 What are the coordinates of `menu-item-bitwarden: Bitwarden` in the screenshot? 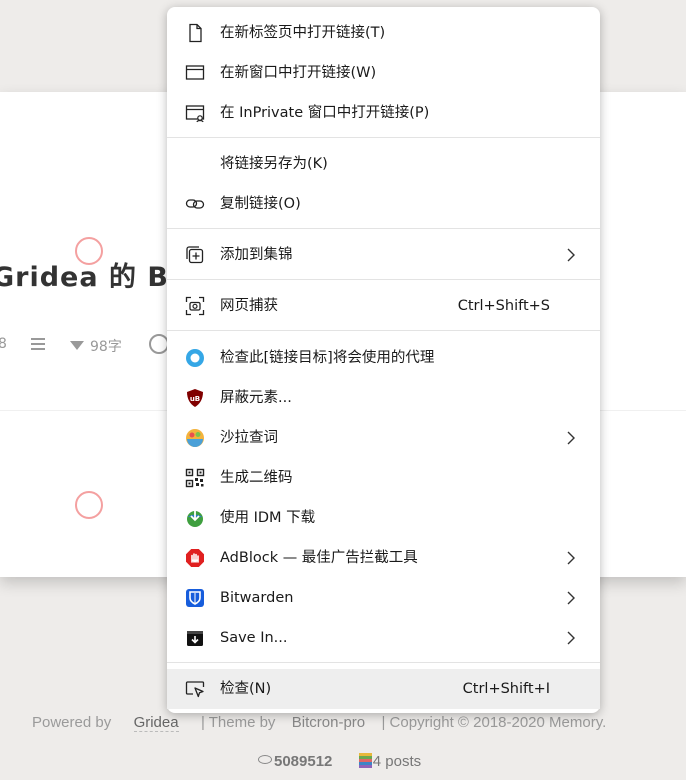 It's located at (383, 598).